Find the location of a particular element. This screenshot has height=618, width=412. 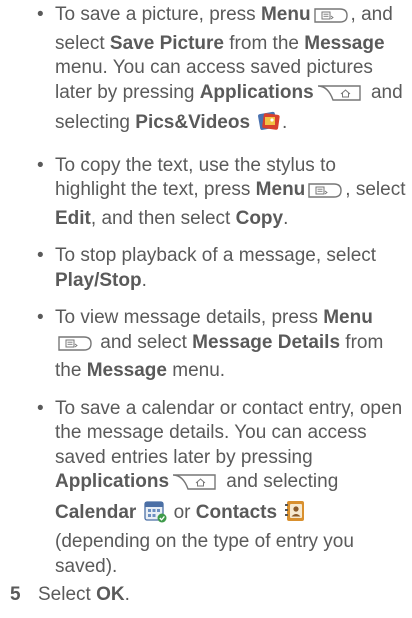

text: and select is located at coordinates (144, 342).